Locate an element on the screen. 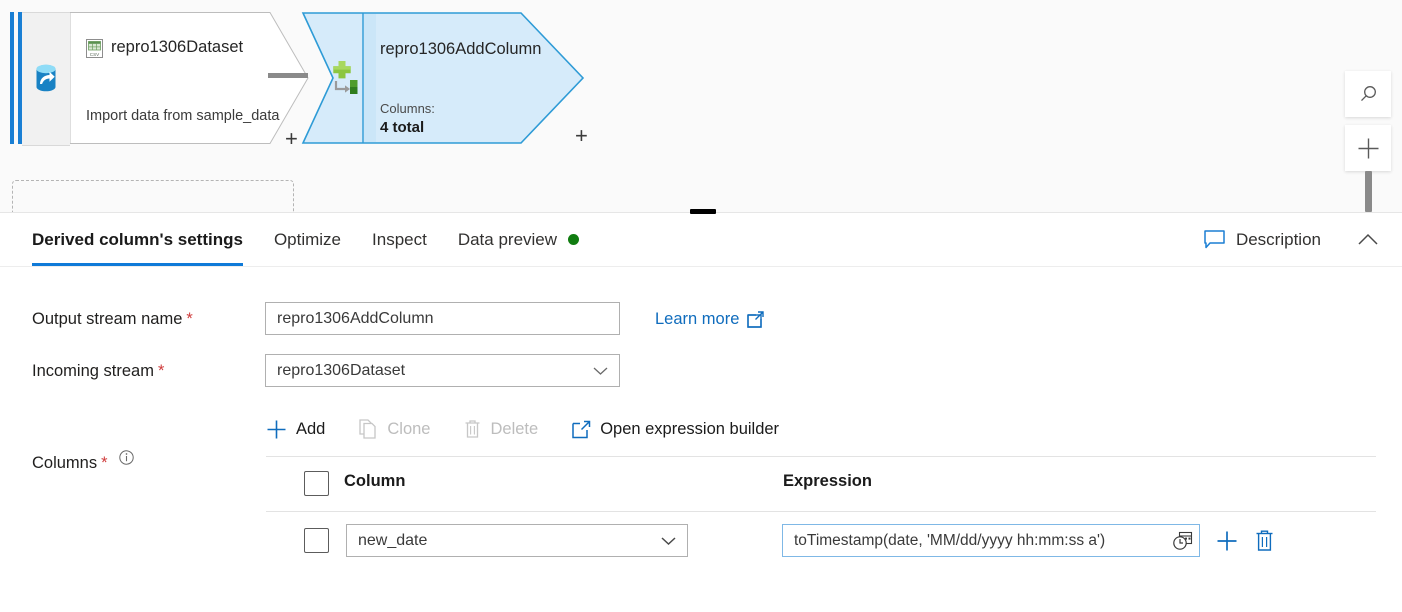 The image size is (1402, 612). delete-column-button: Delete is located at coordinates (501, 429).